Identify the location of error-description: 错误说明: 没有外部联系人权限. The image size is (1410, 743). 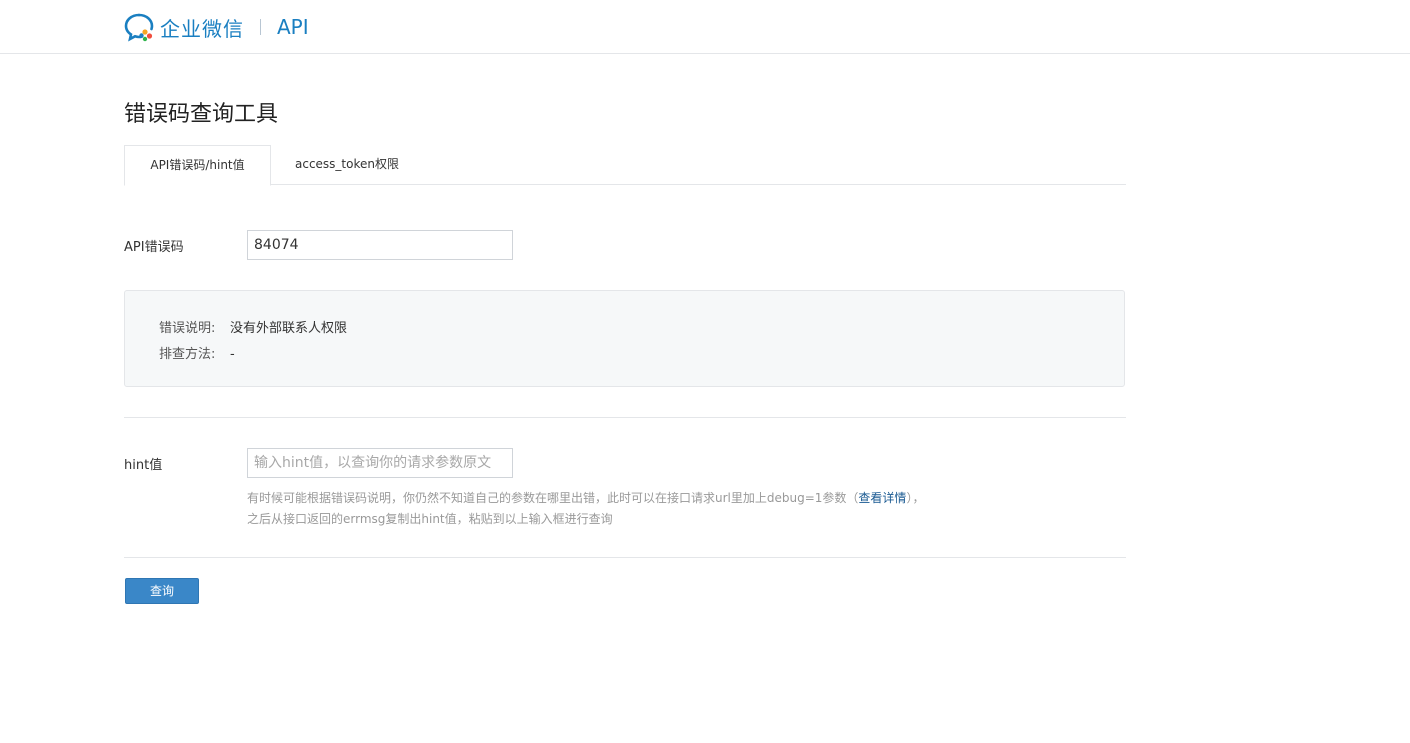
(253, 326).